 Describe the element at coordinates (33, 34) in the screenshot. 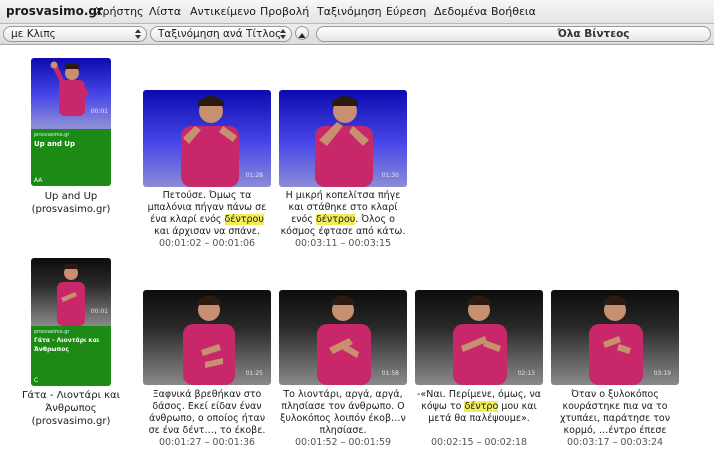

I see `filter-select-value: με Κλιπς` at that location.